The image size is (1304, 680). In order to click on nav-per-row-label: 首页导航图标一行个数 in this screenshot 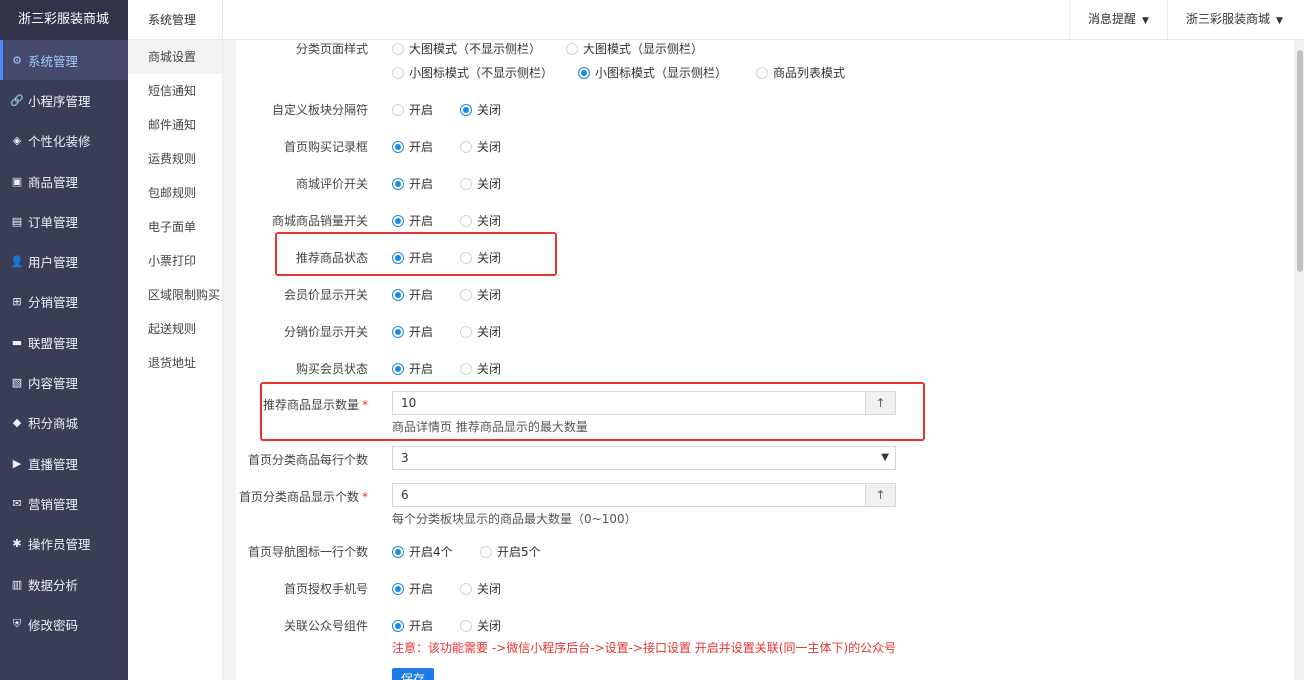, I will do `click(307, 552)`.